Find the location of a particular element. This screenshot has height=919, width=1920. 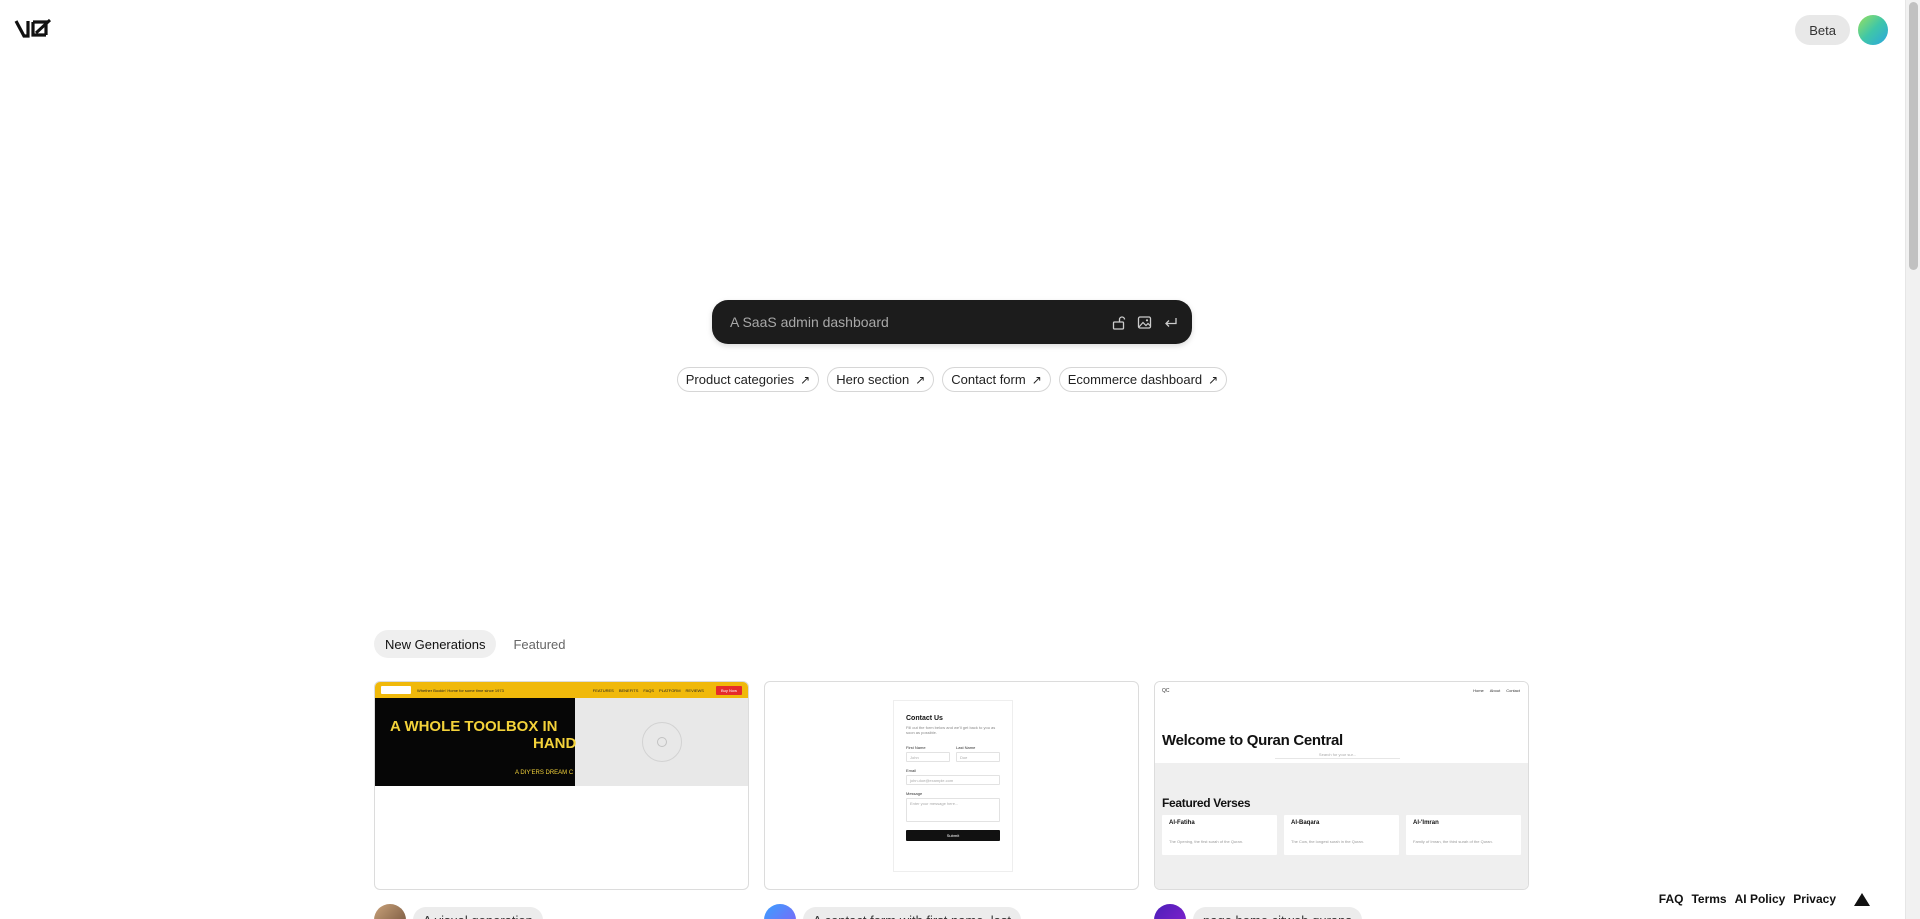

footer-link-terms: Terms is located at coordinates (1708, 899).